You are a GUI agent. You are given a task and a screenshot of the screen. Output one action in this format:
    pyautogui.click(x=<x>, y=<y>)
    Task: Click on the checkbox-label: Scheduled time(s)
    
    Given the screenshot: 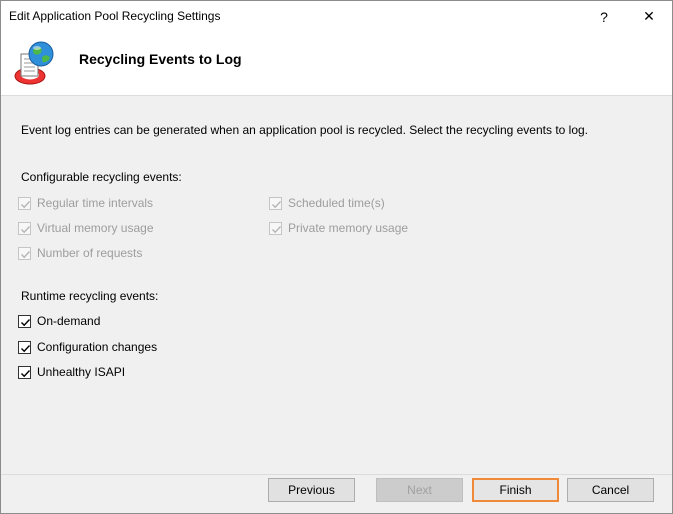 What is the action you would take?
    pyautogui.click(x=336, y=203)
    